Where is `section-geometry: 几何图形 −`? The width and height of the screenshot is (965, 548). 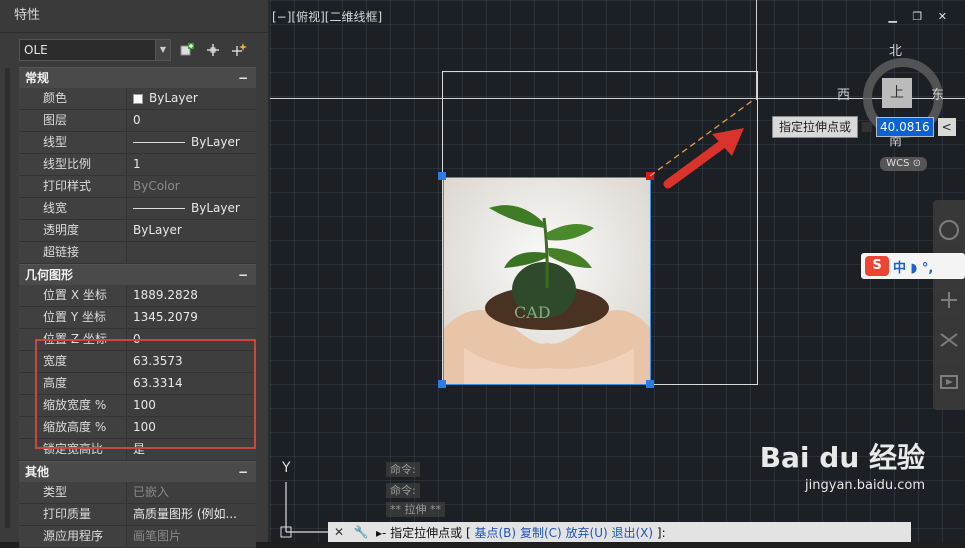 section-geometry: 几何图形 − is located at coordinates (137, 274).